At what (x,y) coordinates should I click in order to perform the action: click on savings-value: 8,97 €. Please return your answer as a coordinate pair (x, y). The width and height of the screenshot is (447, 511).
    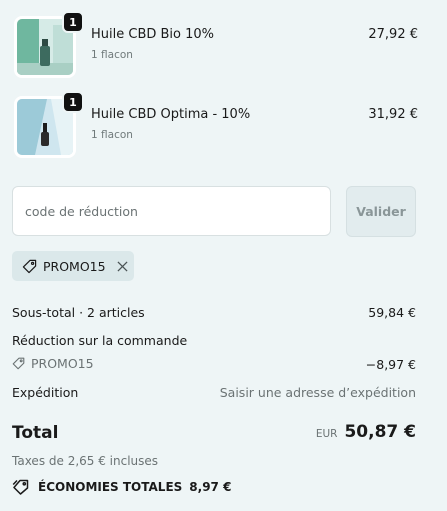
    Looking at the image, I should click on (210, 487).